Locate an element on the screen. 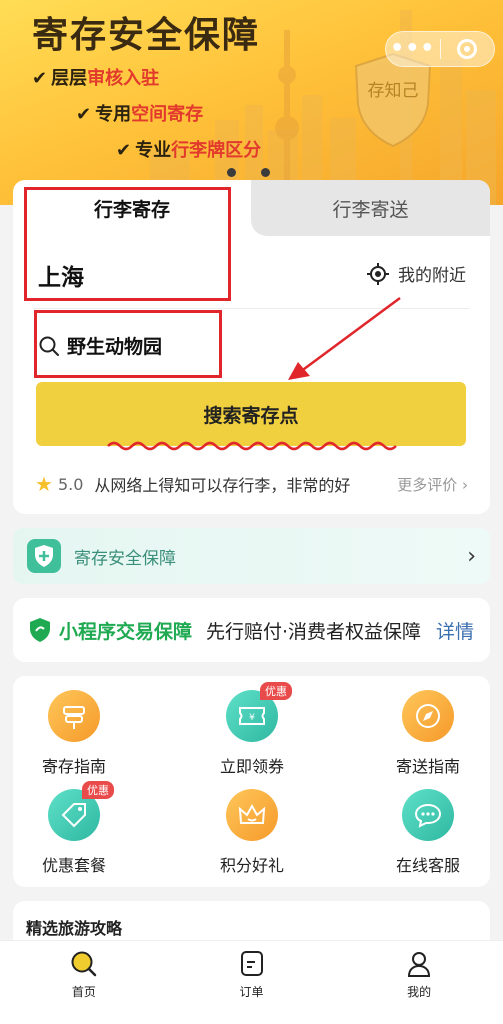 The width and height of the screenshot is (503, 1024). guarantee-title: 小程序交易保障 is located at coordinates (126, 631).